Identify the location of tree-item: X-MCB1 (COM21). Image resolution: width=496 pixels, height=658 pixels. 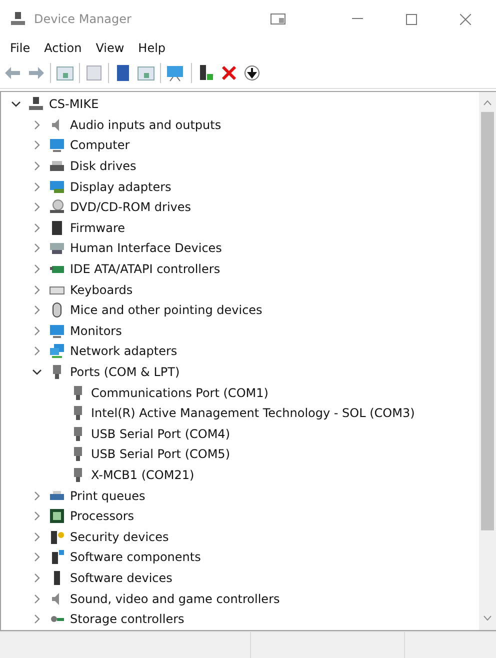
(142, 475).